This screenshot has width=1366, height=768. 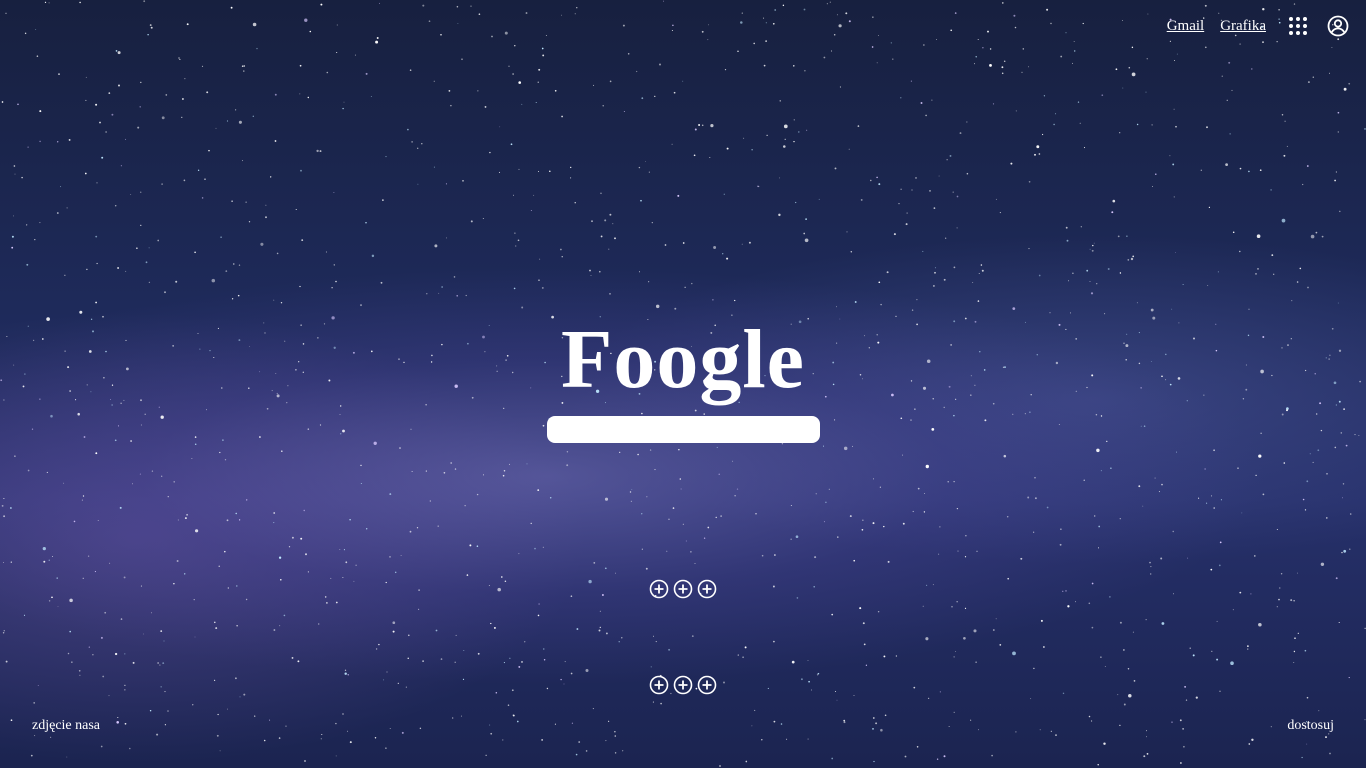 I want to click on grid-apps-icon, so click(x=1298, y=26).